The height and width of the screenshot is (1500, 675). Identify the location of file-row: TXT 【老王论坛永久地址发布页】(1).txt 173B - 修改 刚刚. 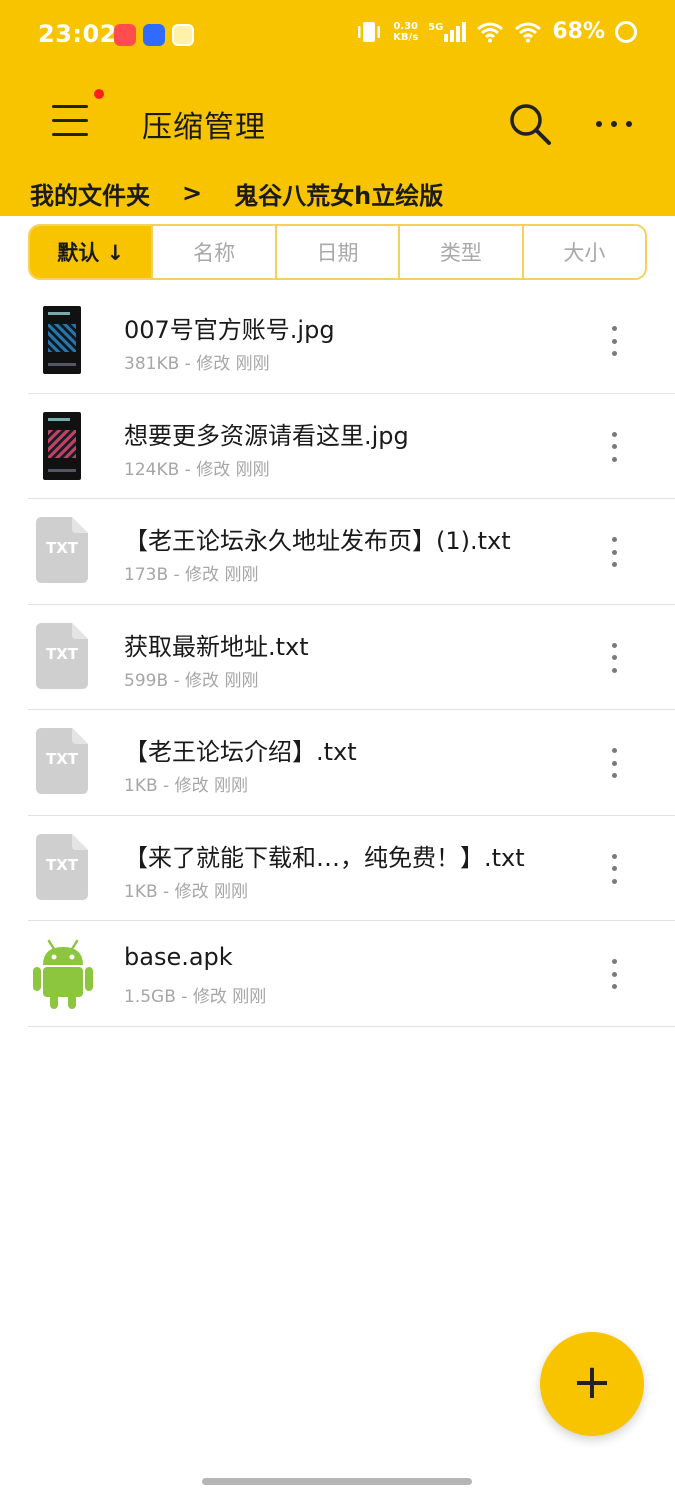
(337, 552).